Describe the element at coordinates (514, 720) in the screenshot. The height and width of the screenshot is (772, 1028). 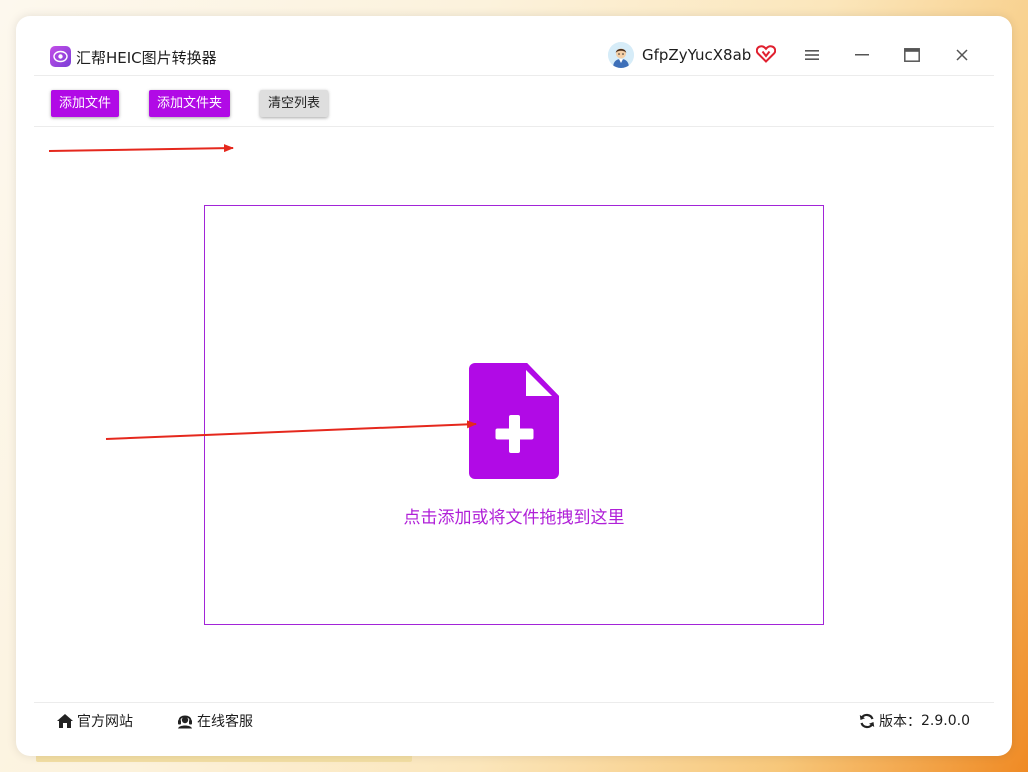
I see `status-bar: 官方网站 在线客服 版本： 2.9.0.0` at that location.